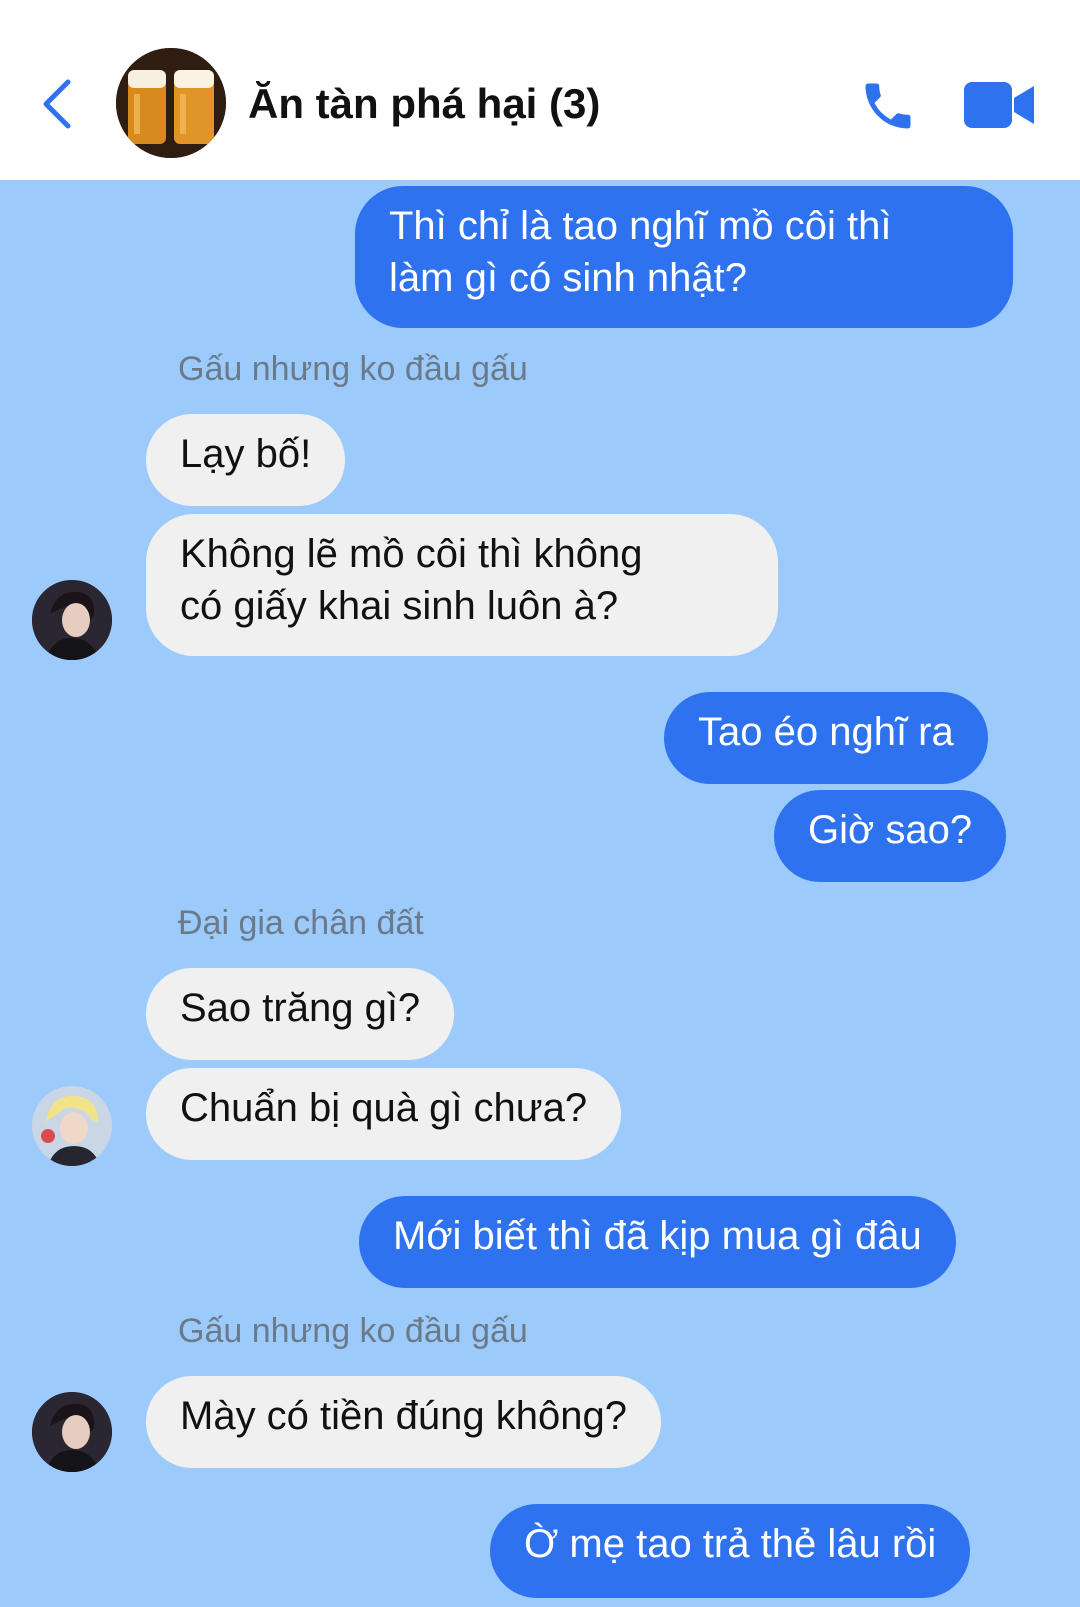 This screenshot has height=1607, width=1080. I want to click on chat-title: Ăn tàn phá hại (3), so click(424, 104).